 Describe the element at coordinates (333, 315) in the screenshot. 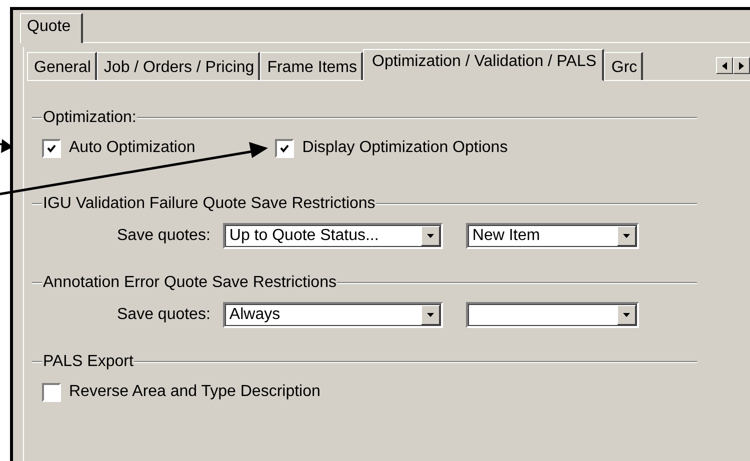

I see `dropdown: Always` at that location.